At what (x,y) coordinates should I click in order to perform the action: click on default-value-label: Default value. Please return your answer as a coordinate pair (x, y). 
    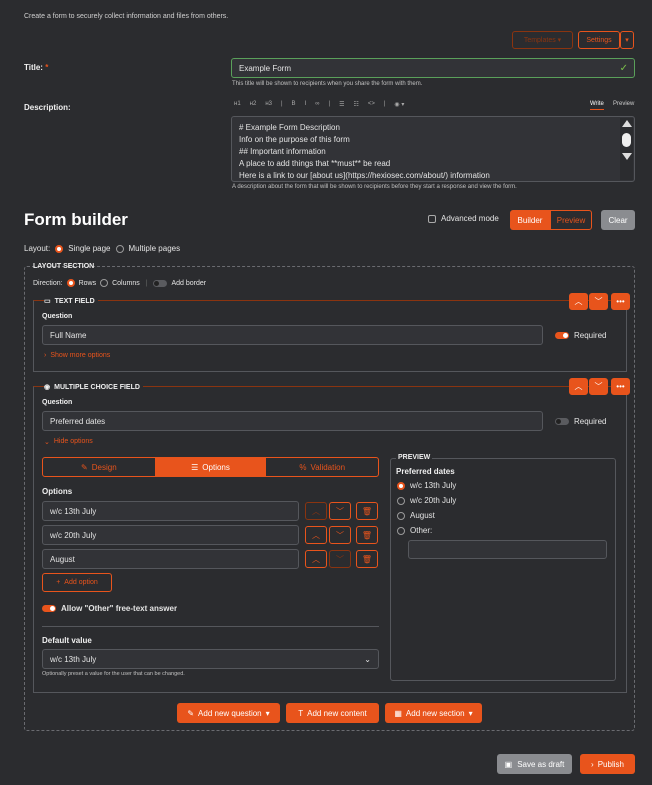
    Looking at the image, I should click on (67, 640).